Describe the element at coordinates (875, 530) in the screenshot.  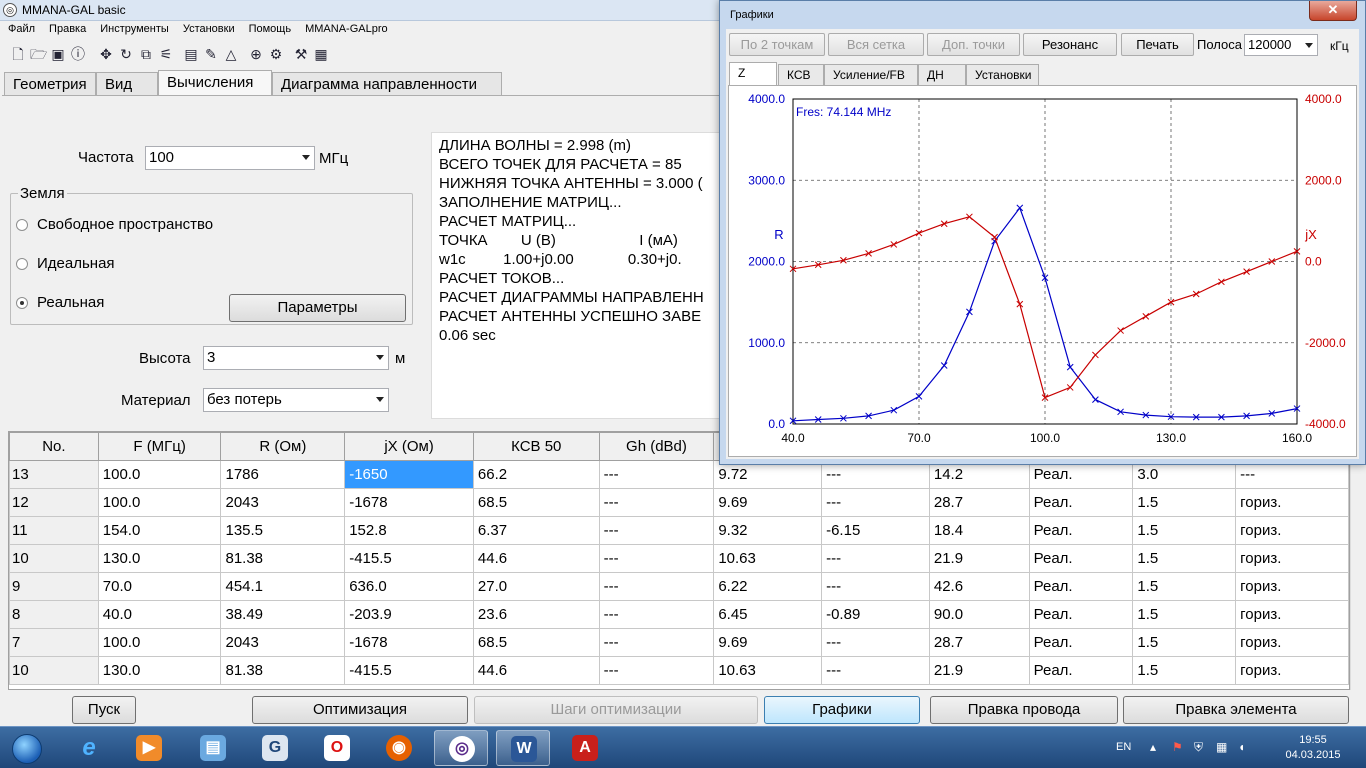
I see `table-cell: -6.15` at that location.